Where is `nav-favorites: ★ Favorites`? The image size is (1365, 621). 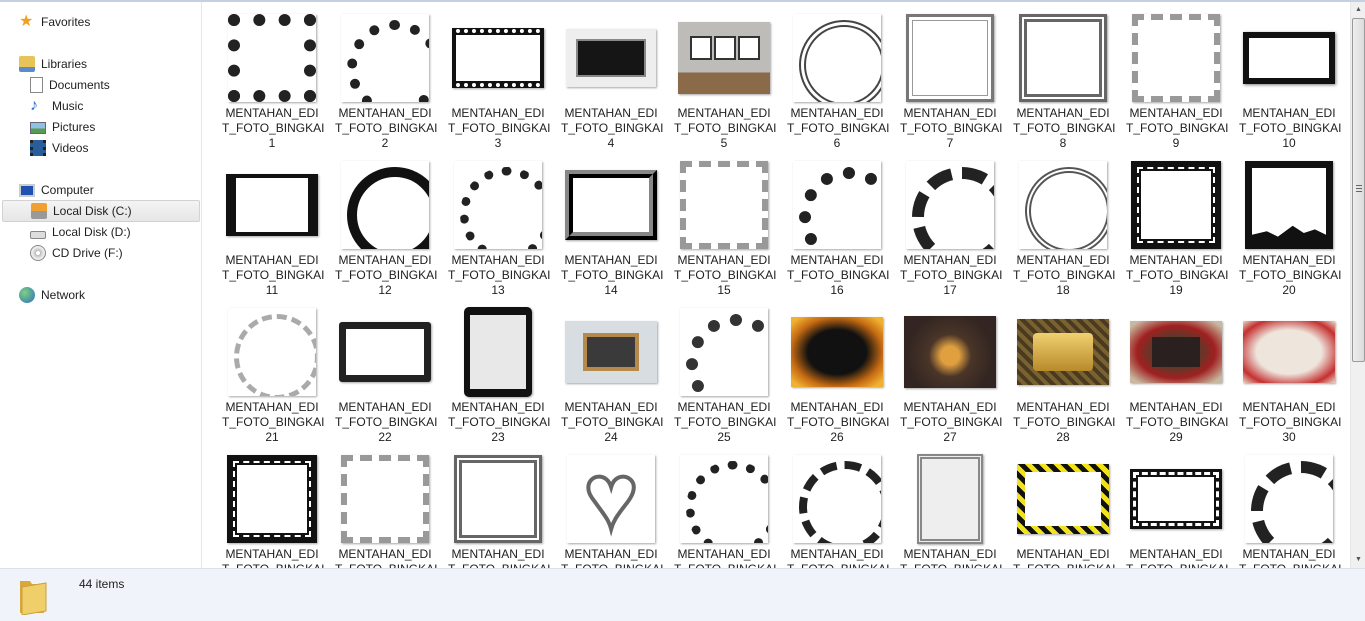 nav-favorites: ★ Favorites is located at coordinates (54, 22).